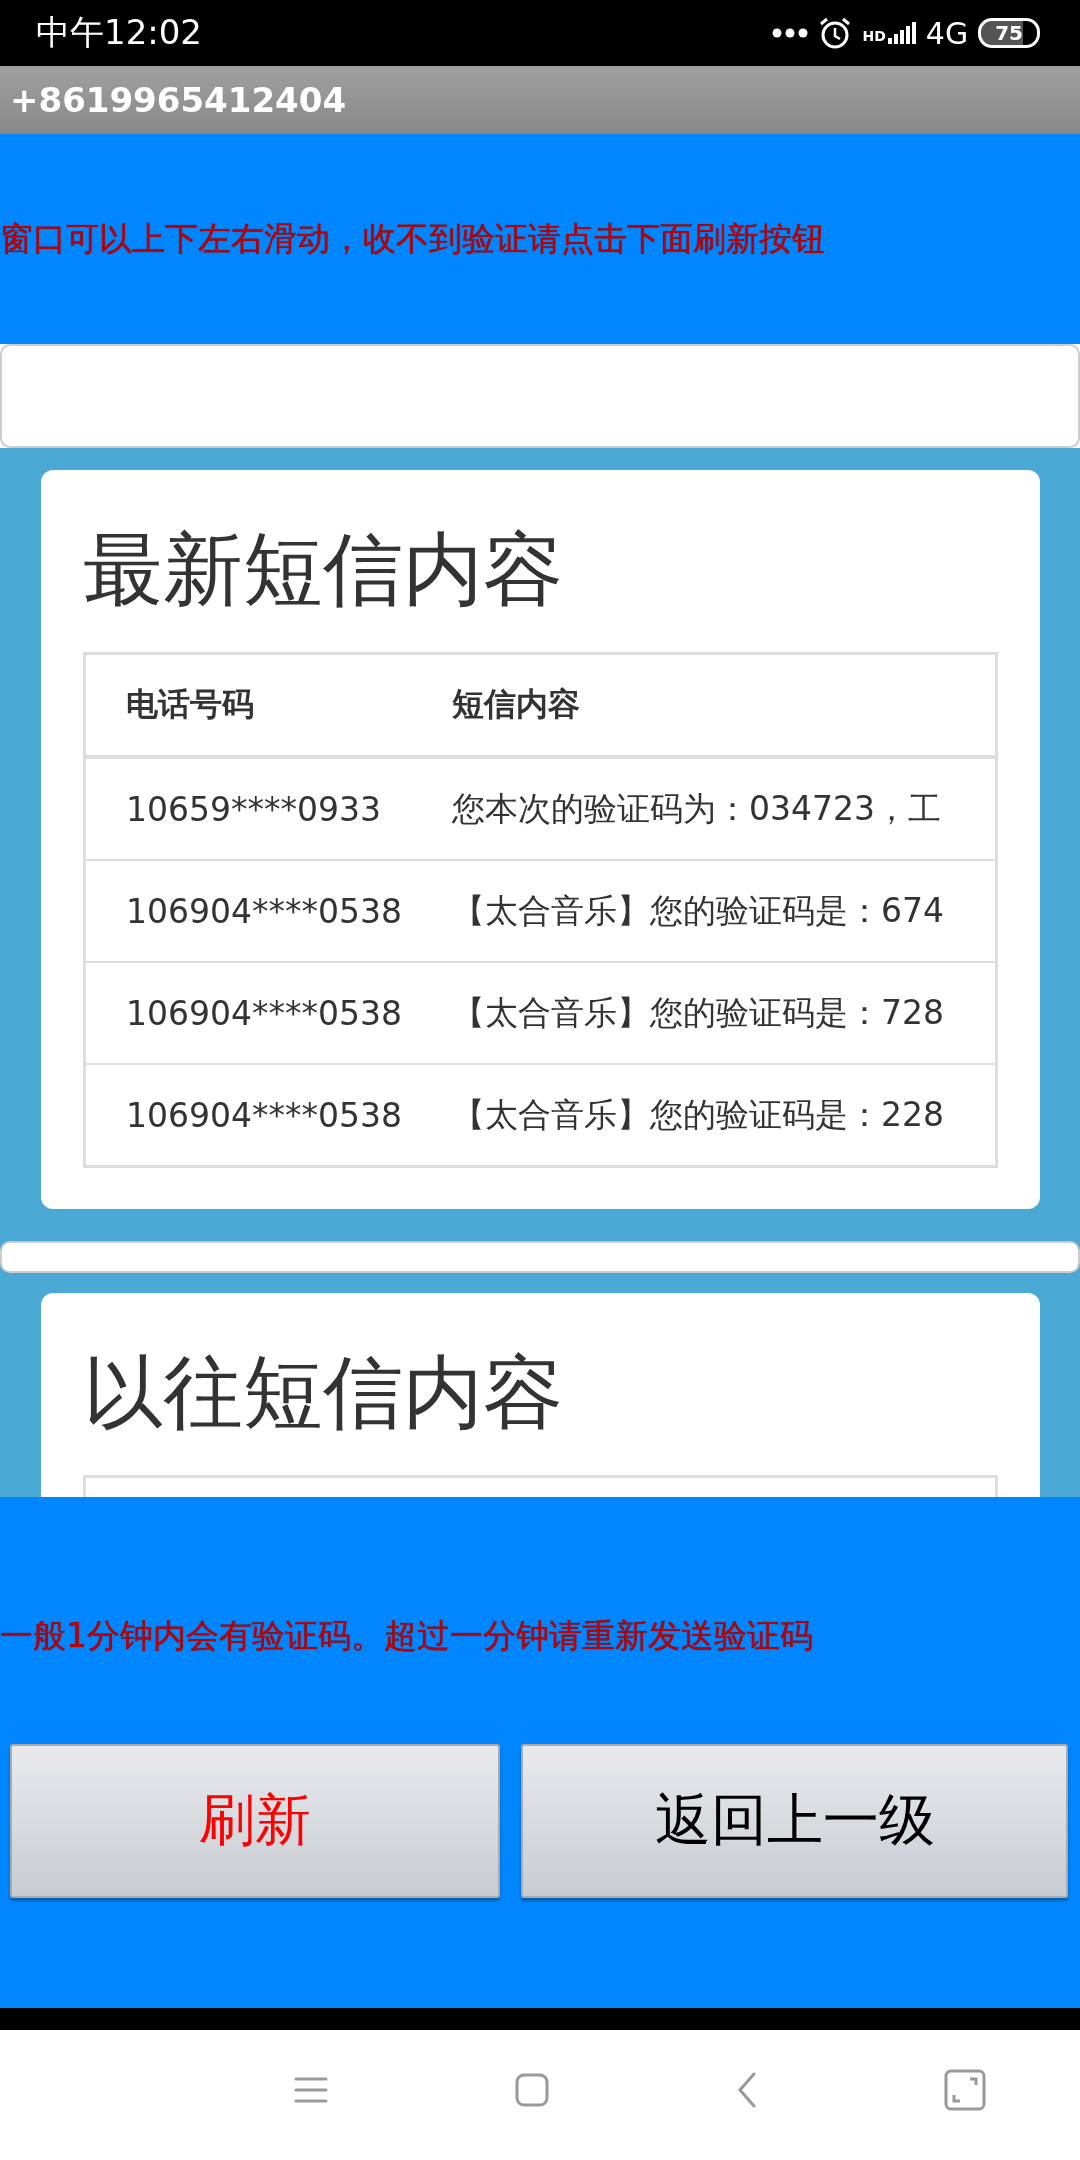  I want to click on table-cell-text: 10659****0933, so click(253, 809).